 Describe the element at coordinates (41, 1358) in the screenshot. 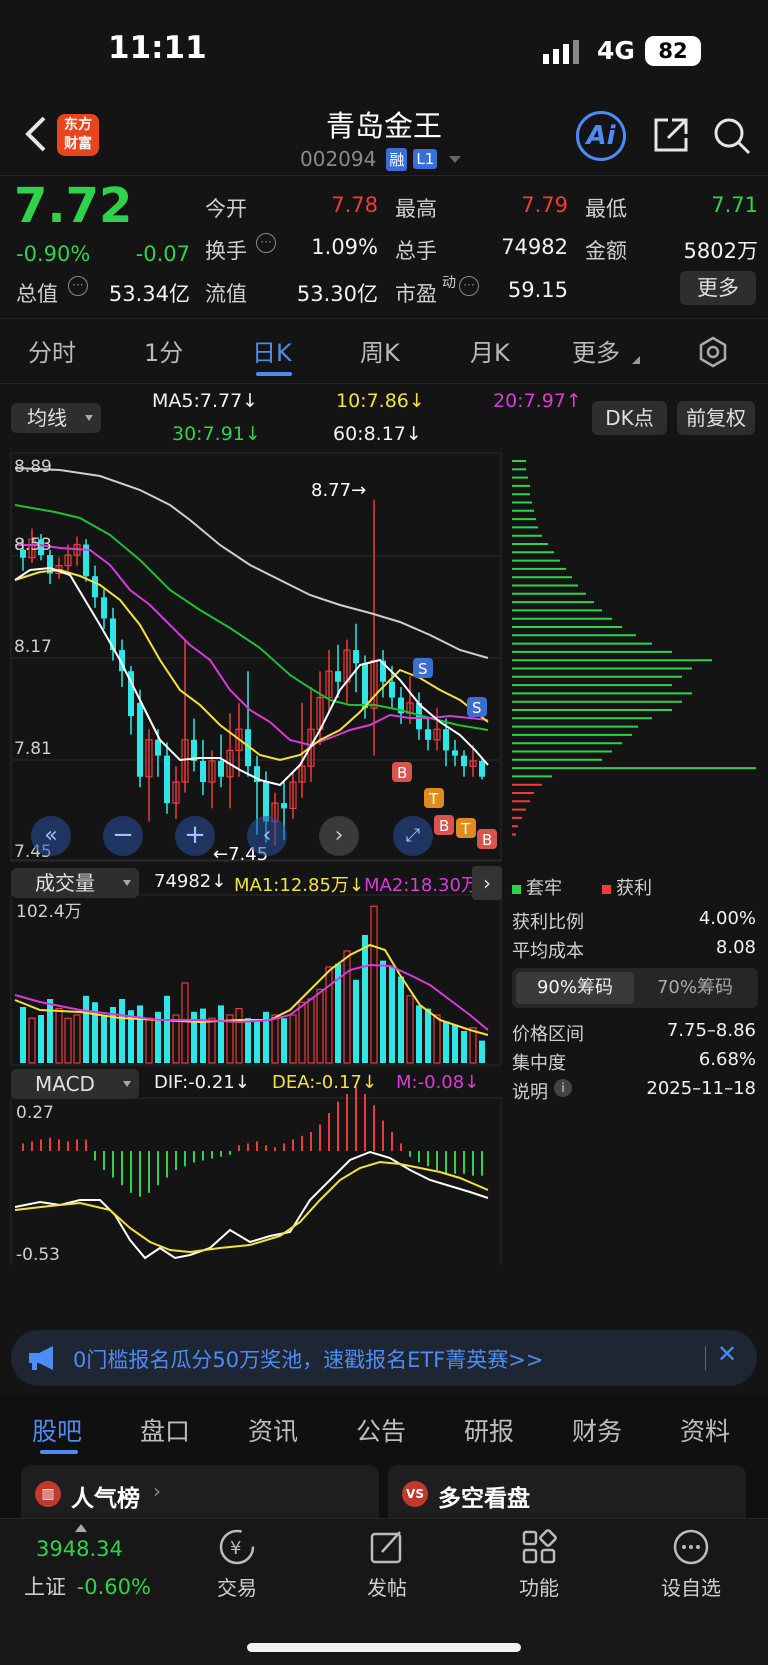

I see `megaphone-icon` at that location.